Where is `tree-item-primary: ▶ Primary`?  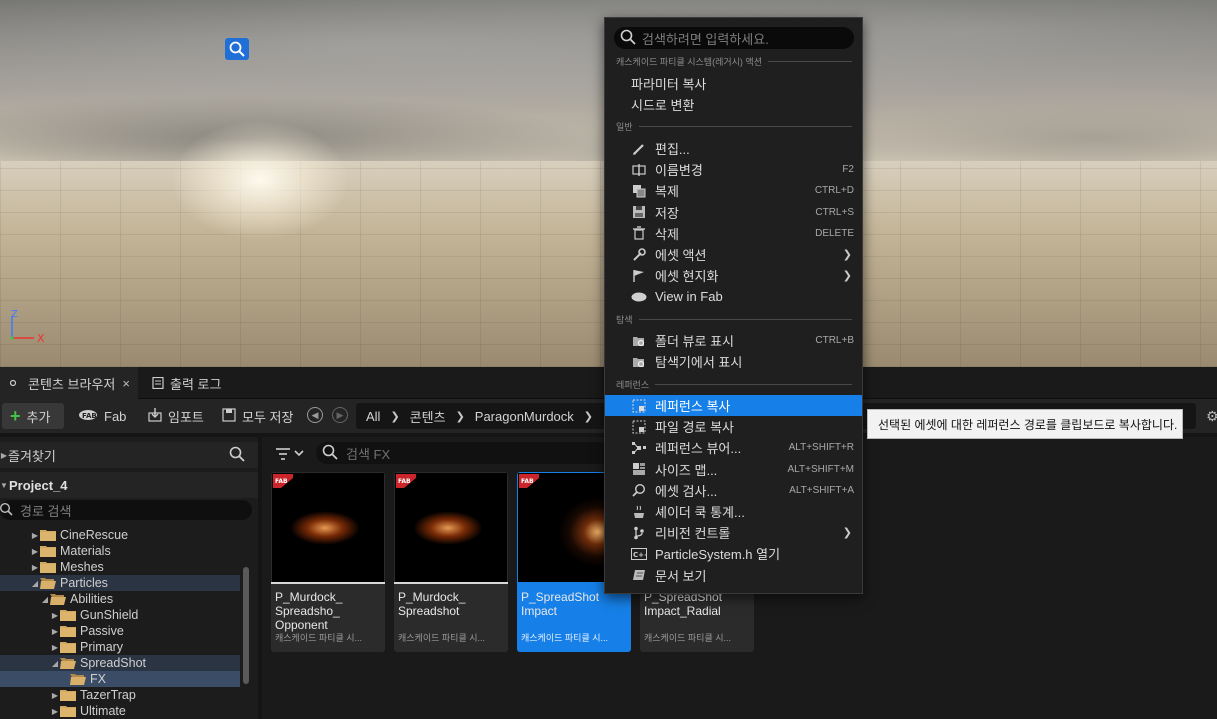 tree-item-primary: ▶ Primary is located at coordinates (120, 647).